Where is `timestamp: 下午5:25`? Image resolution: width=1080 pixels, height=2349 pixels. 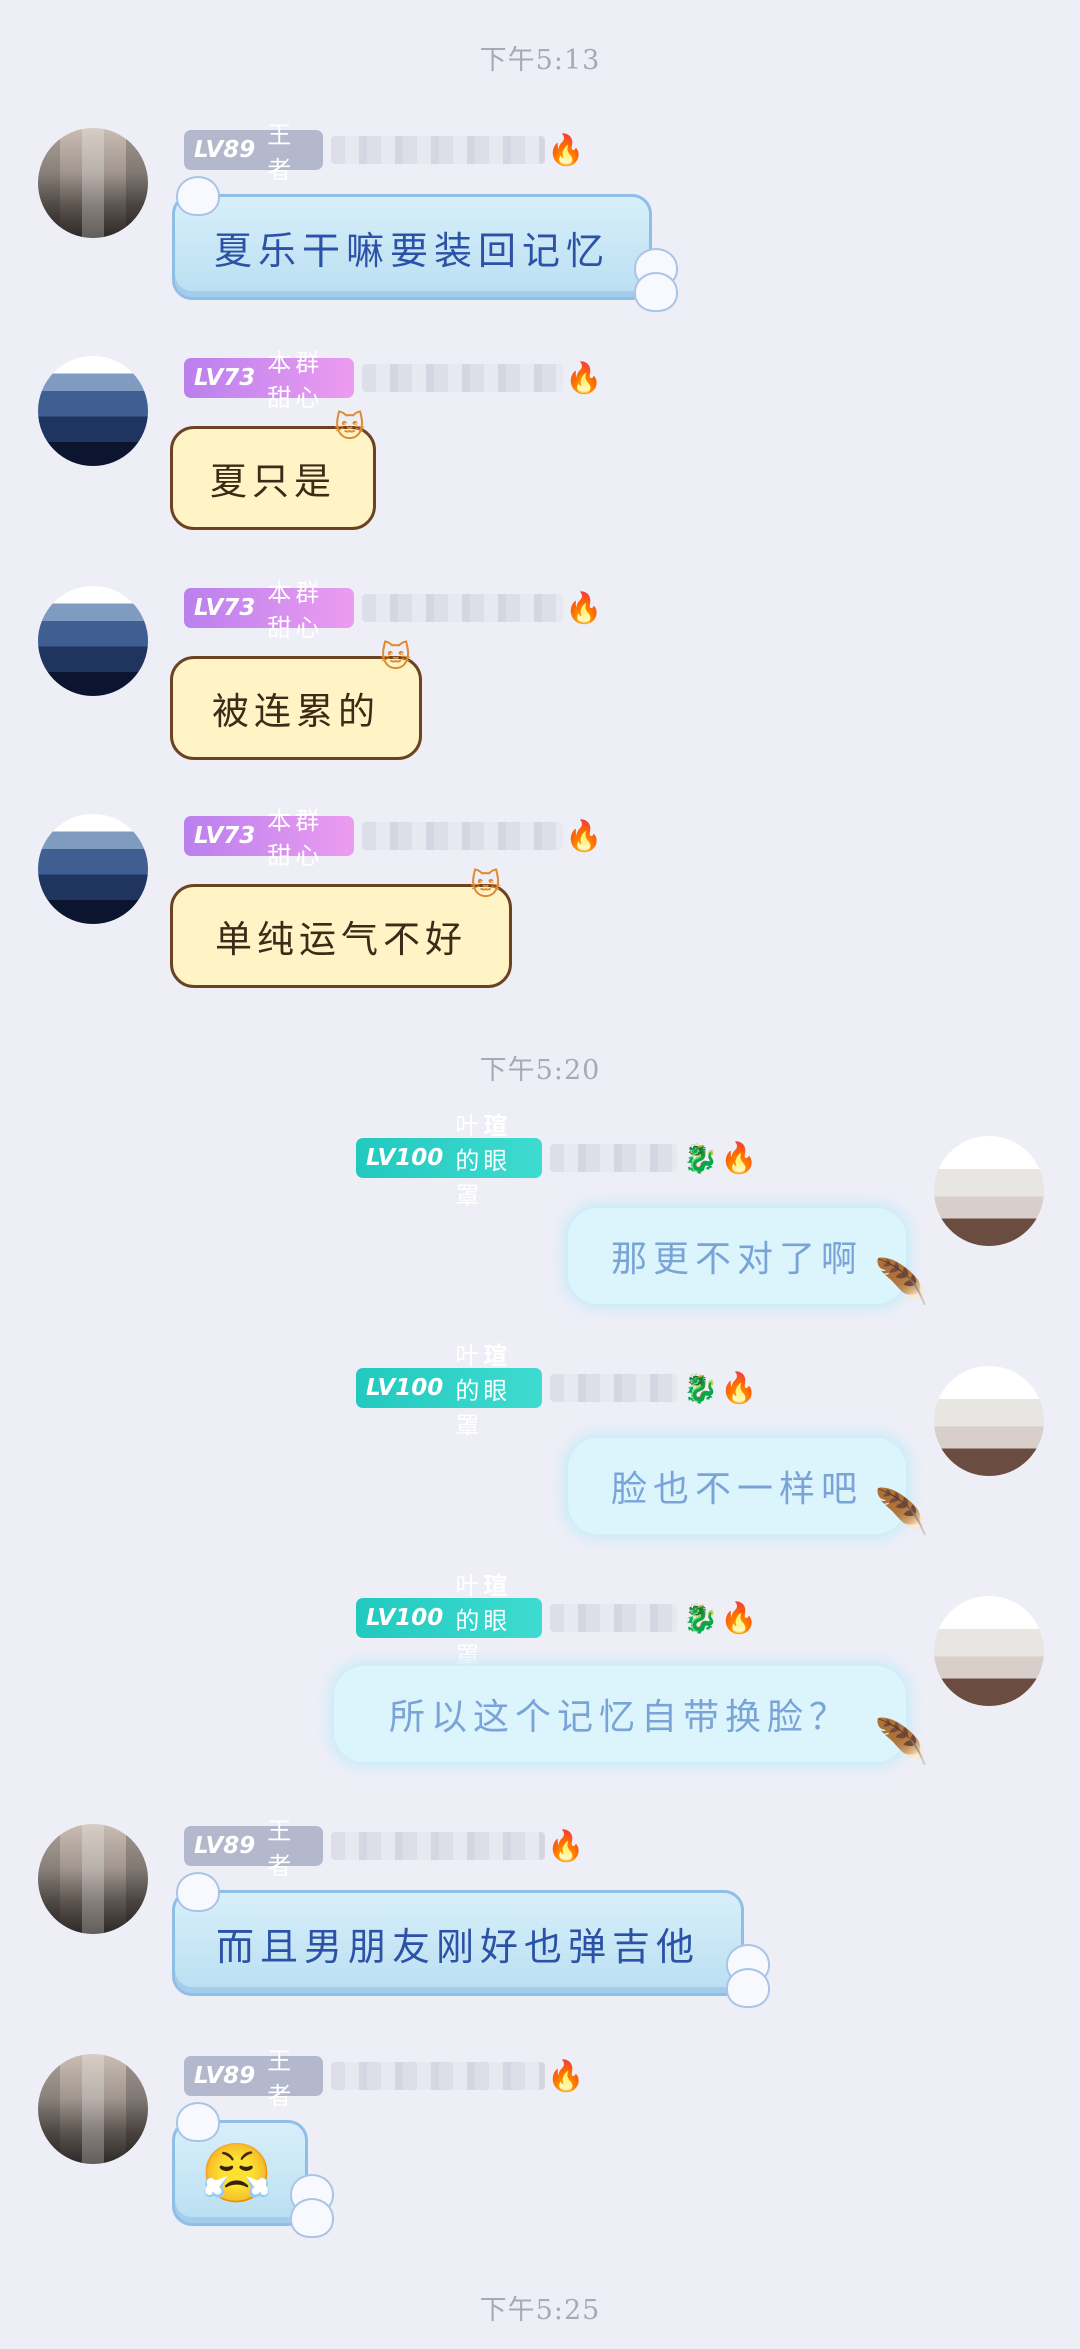 timestamp: 下午5:25 is located at coordinates (540, 2310).